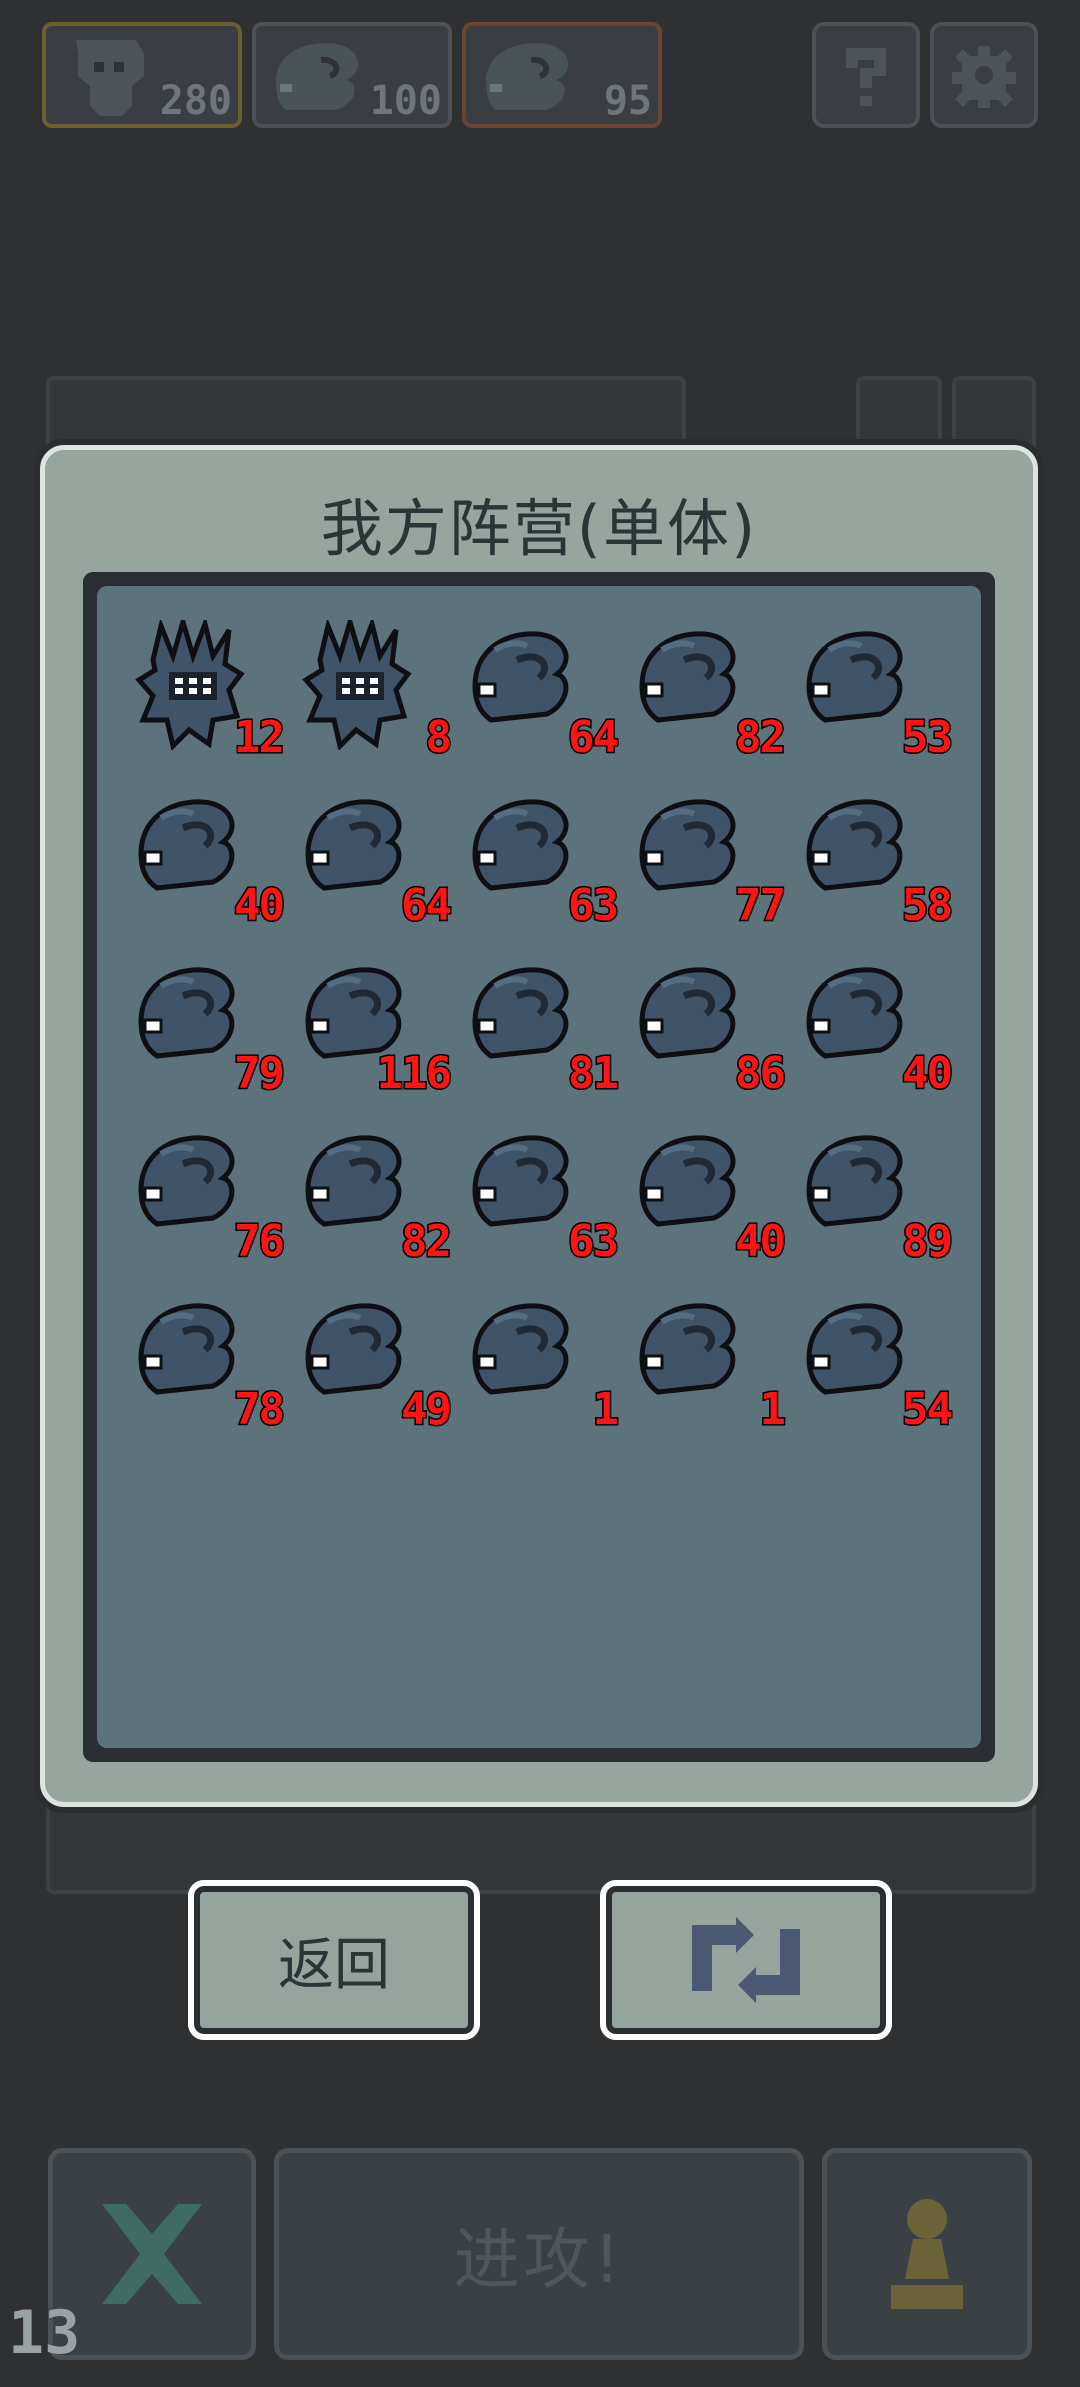 The image size is (1080, 2387). What do you see at coordinates (260, 1241) in the screenshot?
I see `unit-count: 76` at bounding box center [260, 1241].